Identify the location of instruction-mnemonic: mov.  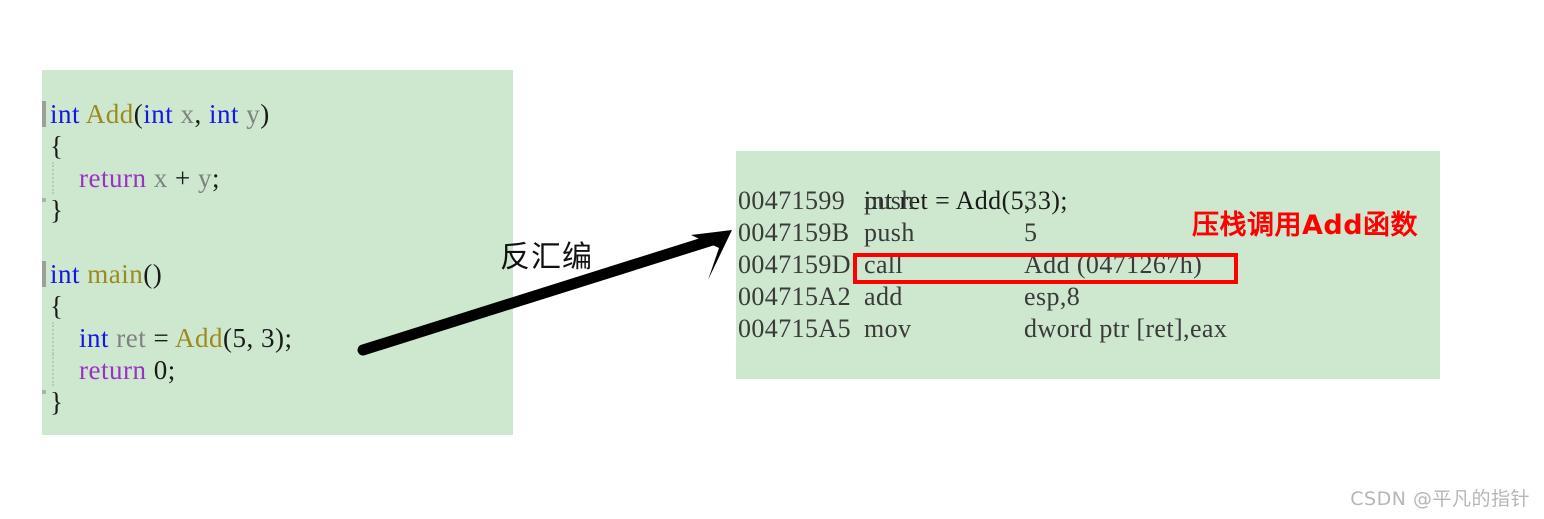
(888, 328).